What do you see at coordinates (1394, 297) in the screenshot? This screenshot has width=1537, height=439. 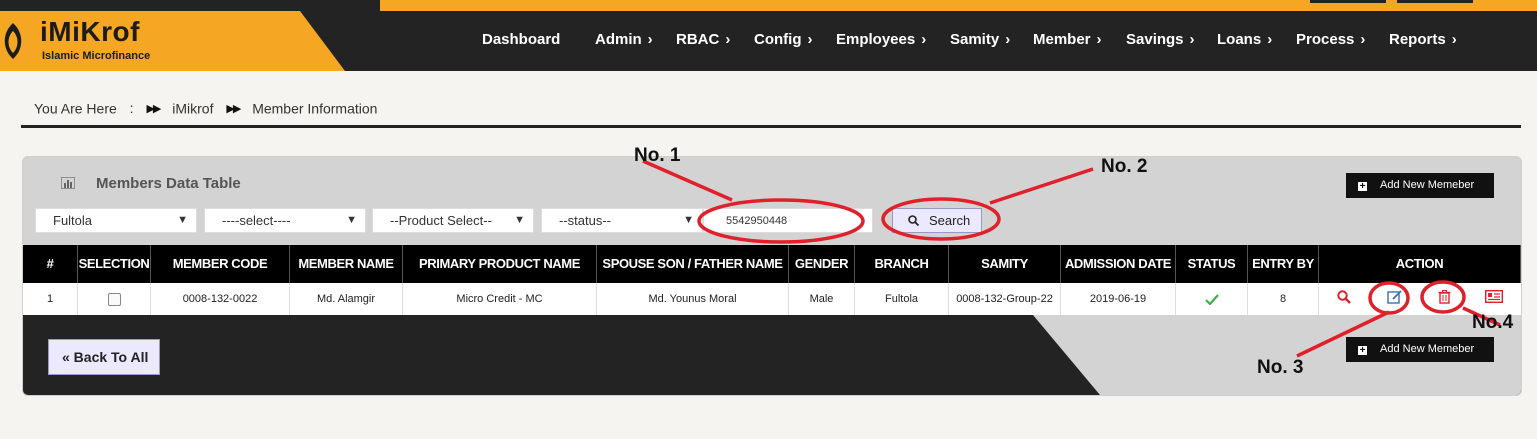 I see `edit-icon` at bounding box center [1394, 297].